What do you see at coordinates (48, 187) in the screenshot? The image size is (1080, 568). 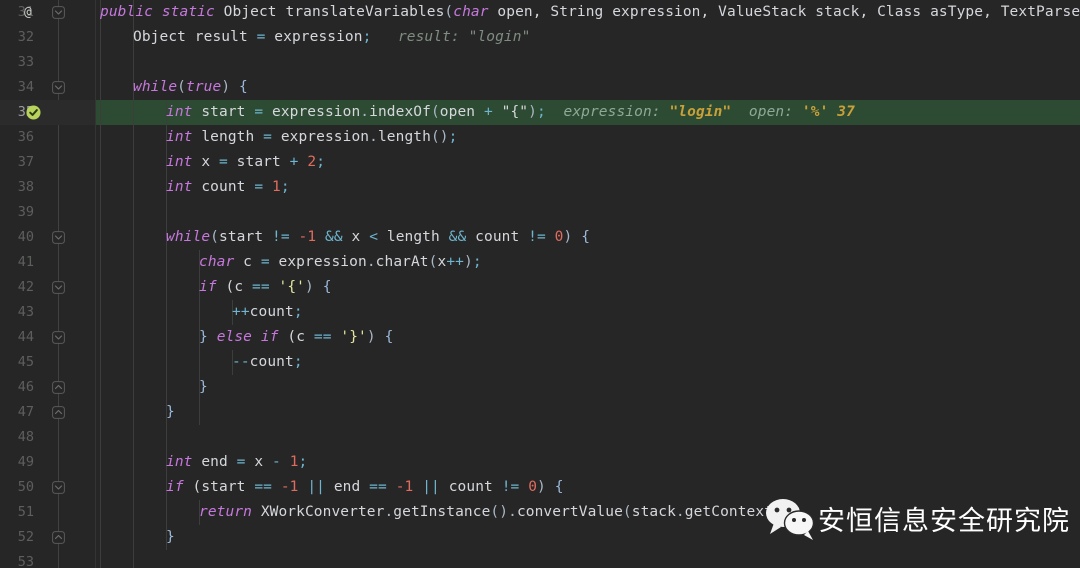 I see `gutter-row: 38` at bounding box center [48, 187].